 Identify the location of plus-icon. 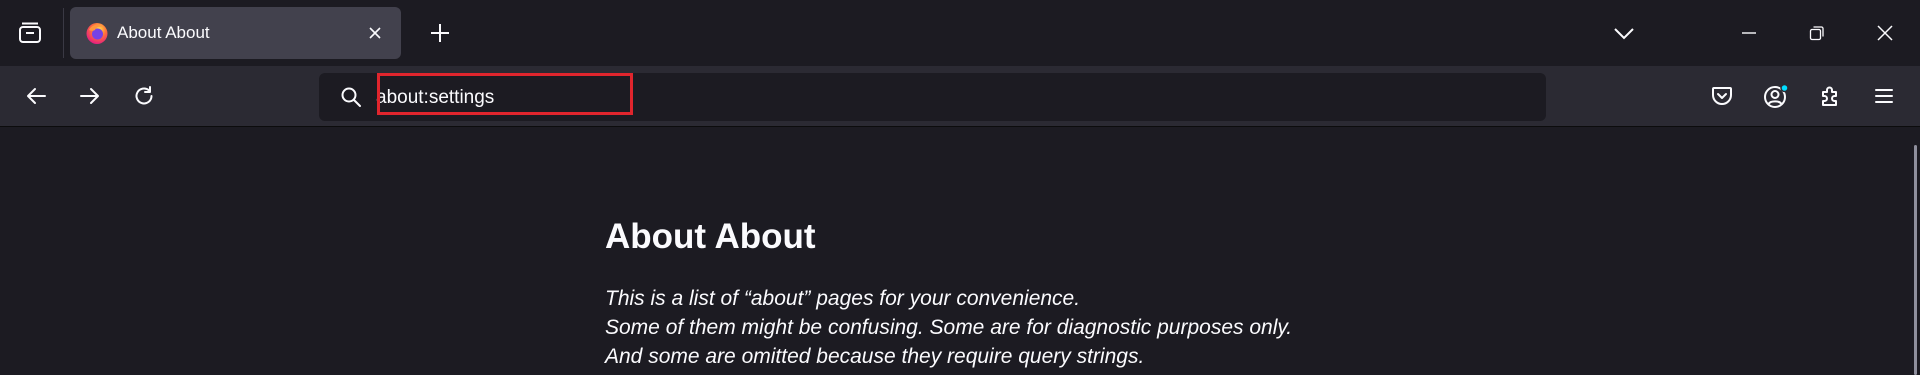
(440, 33).